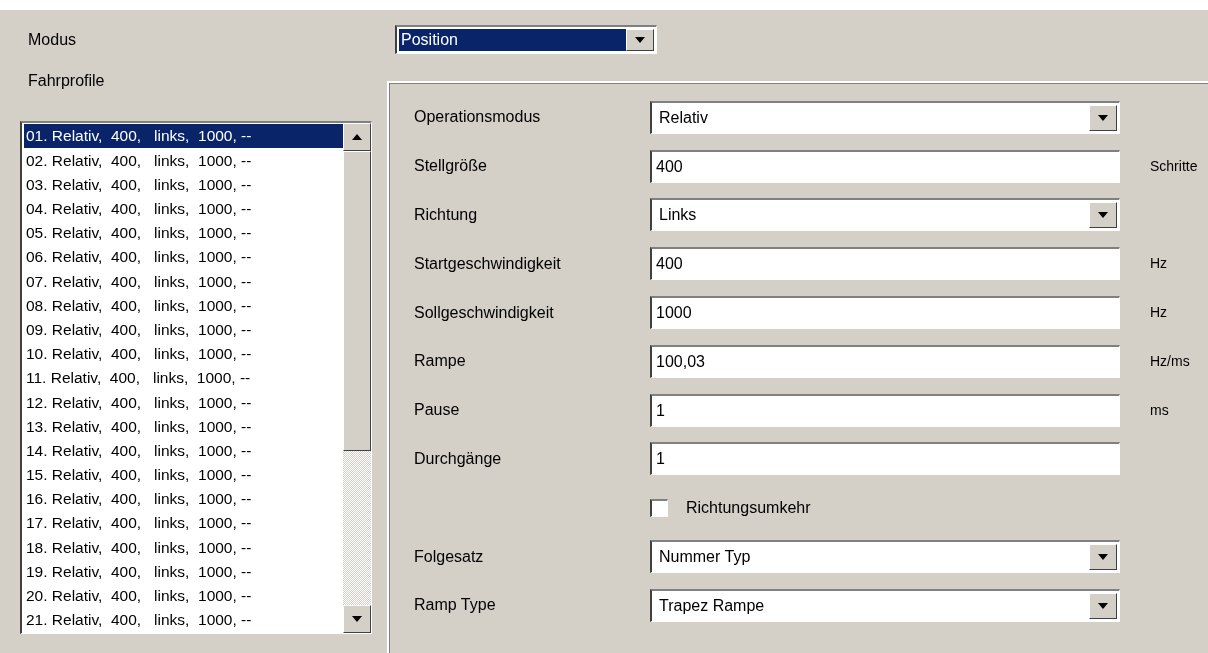 The width and height of the screenshot is (1208, 653). Describe the element at coordinates (183, 523) in the screenshot. I see `profile-list-item: 17. Relativ, 400, links, 1000, --` at that location.